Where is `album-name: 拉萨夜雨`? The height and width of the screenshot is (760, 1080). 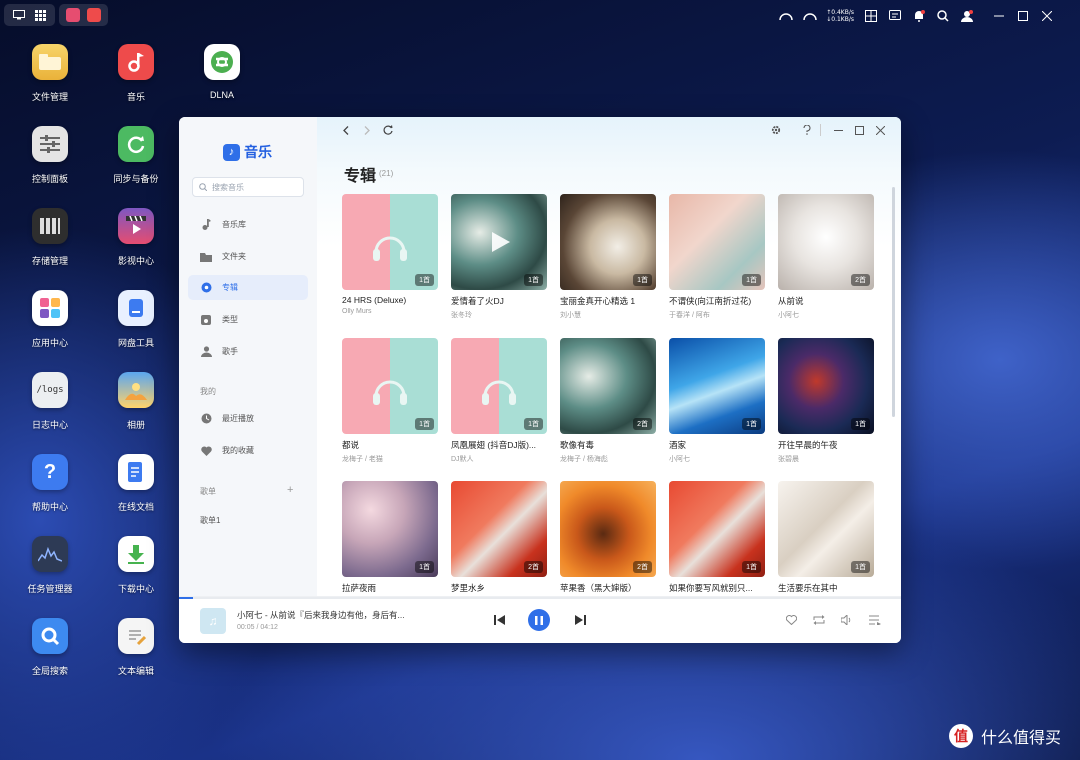
album-name: 拉萨夜雨 is located at coordinates (390, 588).